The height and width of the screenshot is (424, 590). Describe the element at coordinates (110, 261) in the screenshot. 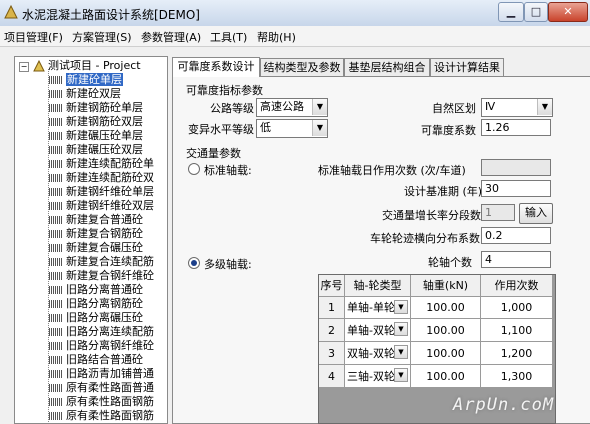

I see `tree-item-label: 新建复合连续配筋` at that location.